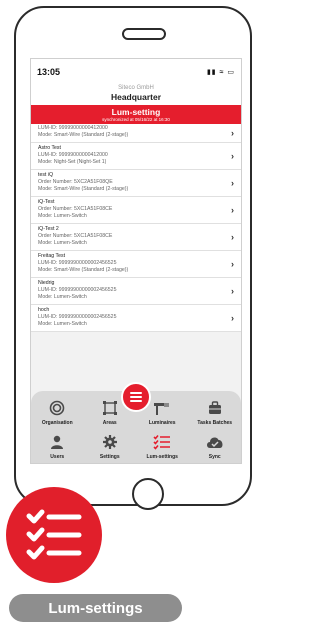  What do you see at coordinates (57, 457) in the screenshot?
I see `nav-label: Users` at bounding box center [57, 457].